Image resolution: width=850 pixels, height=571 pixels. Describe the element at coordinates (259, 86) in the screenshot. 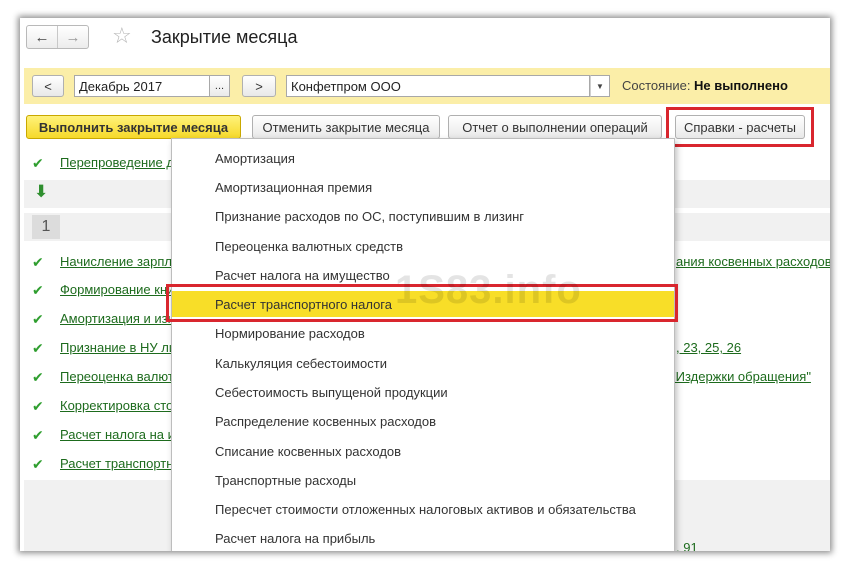

I see `next-period-button: >` at that location.